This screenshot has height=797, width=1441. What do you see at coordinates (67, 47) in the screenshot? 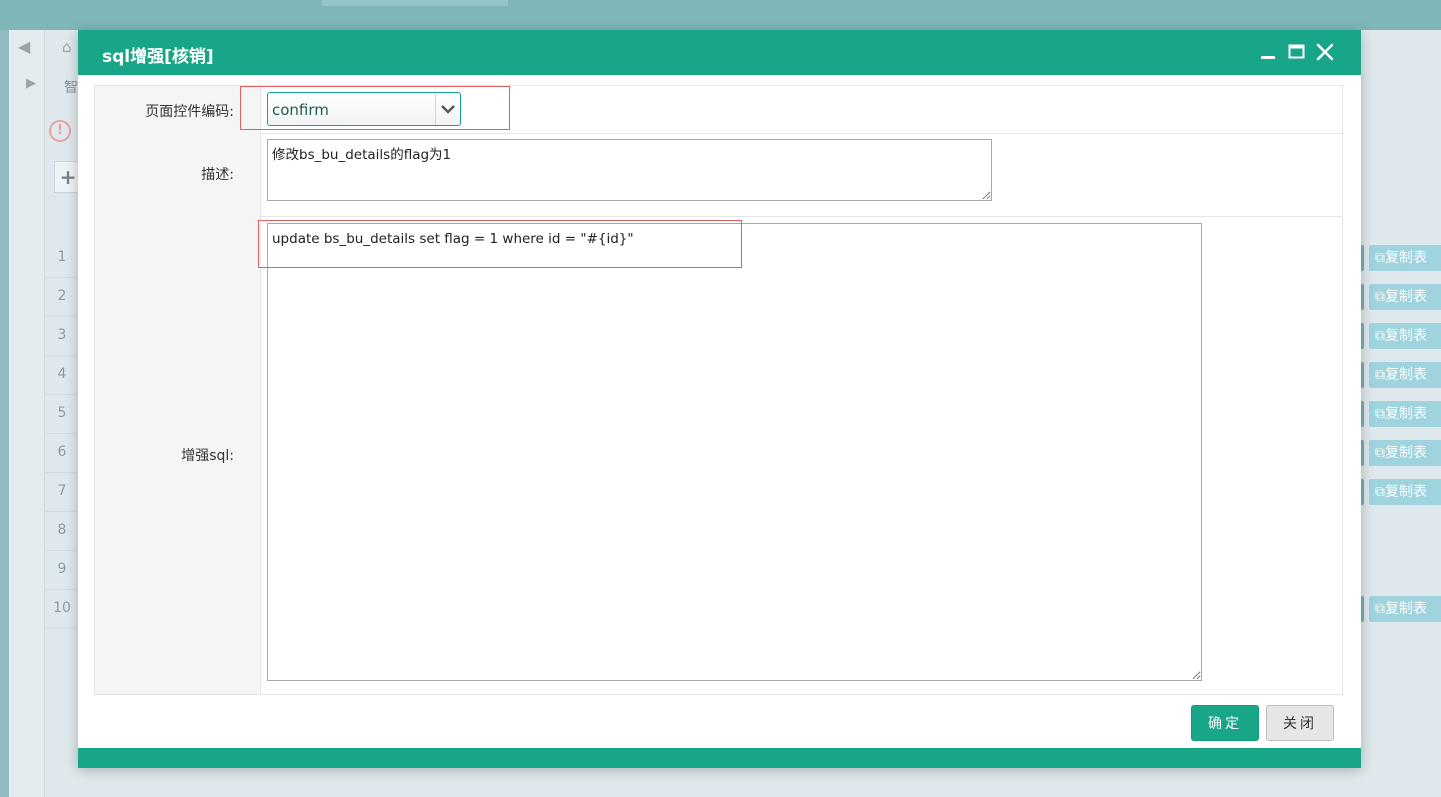
I see `home-icon: ⌂` at bounding box center [67, 47].